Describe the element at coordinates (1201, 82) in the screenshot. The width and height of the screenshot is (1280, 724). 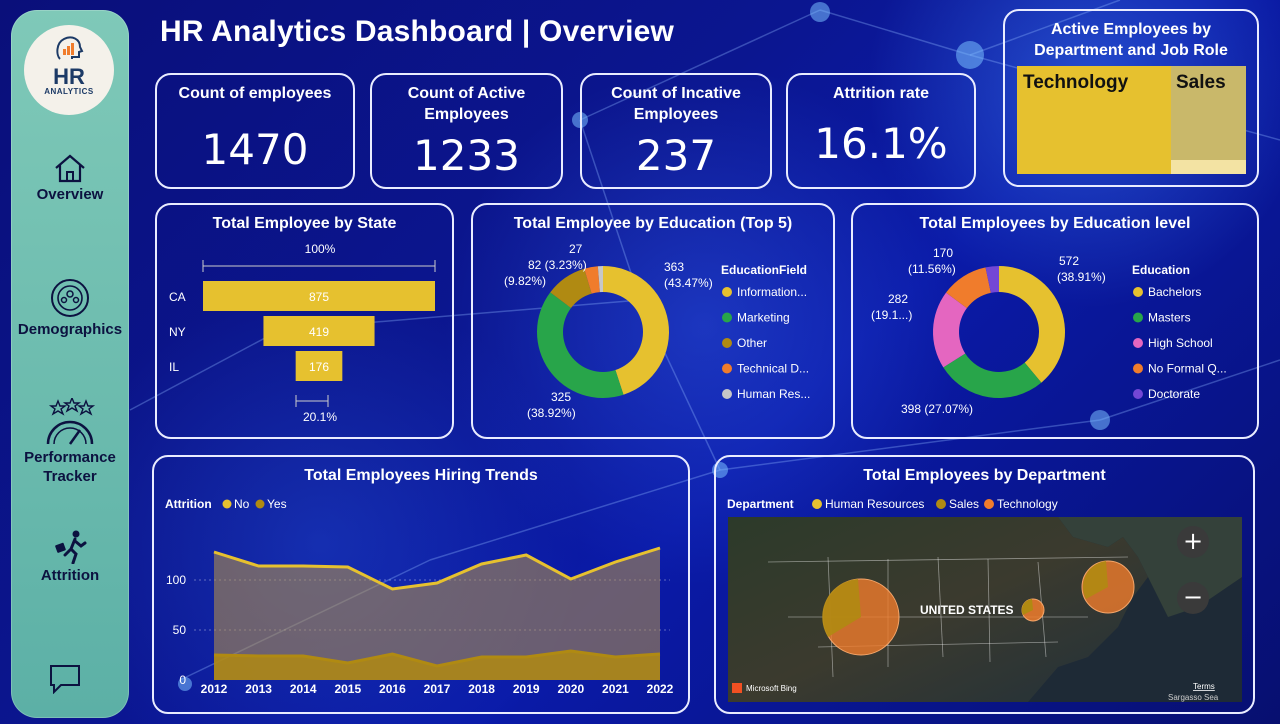
I see `treemap-tile-label: Sales` at that location.